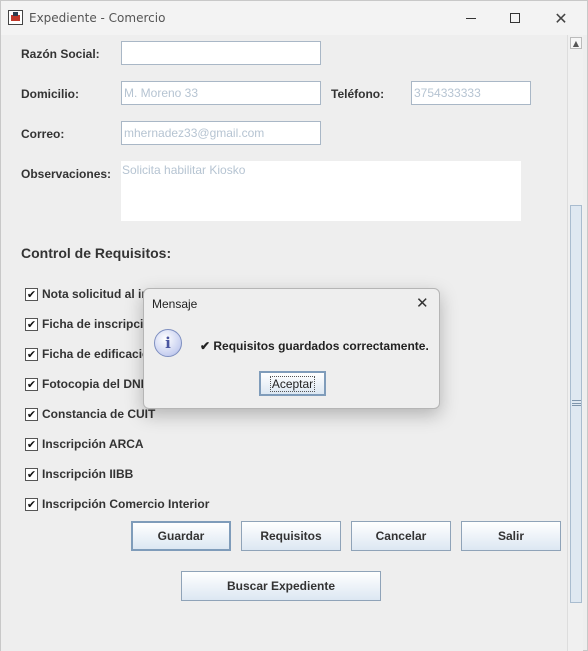  I want to click on domicilio-input: M. Moreno 33, so click(221, 93).